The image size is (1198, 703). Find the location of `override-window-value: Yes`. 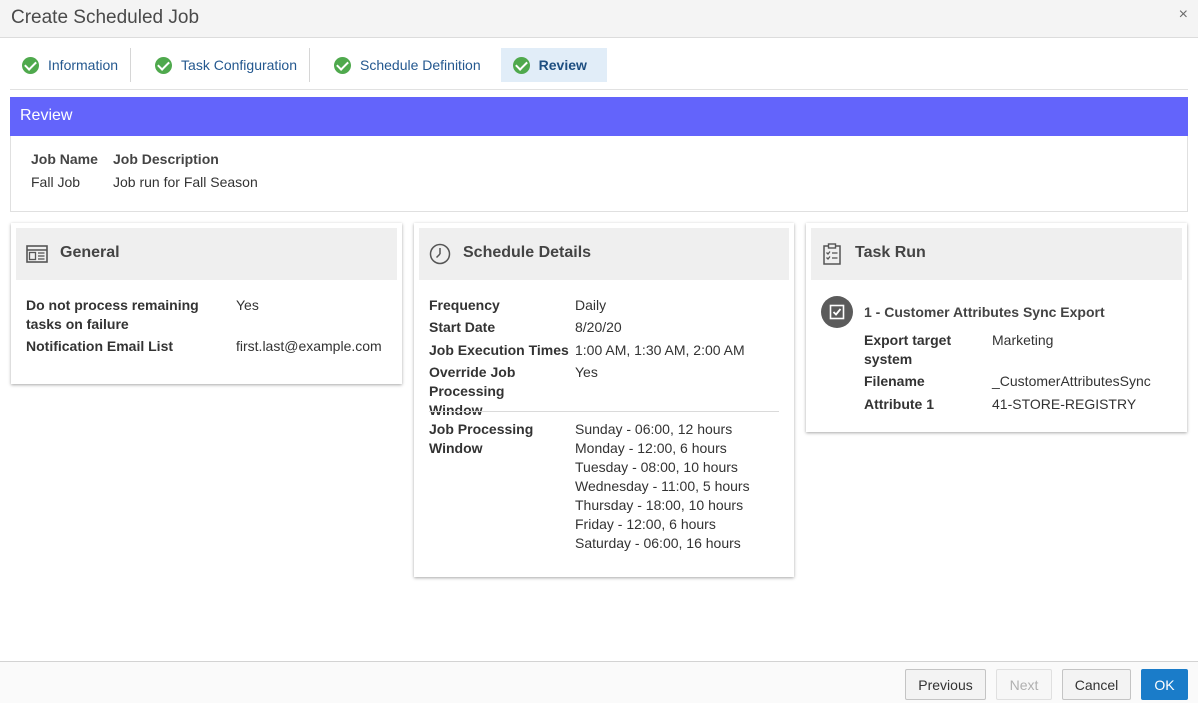

override-window-value: Yes is located at coordinates (586, 372).